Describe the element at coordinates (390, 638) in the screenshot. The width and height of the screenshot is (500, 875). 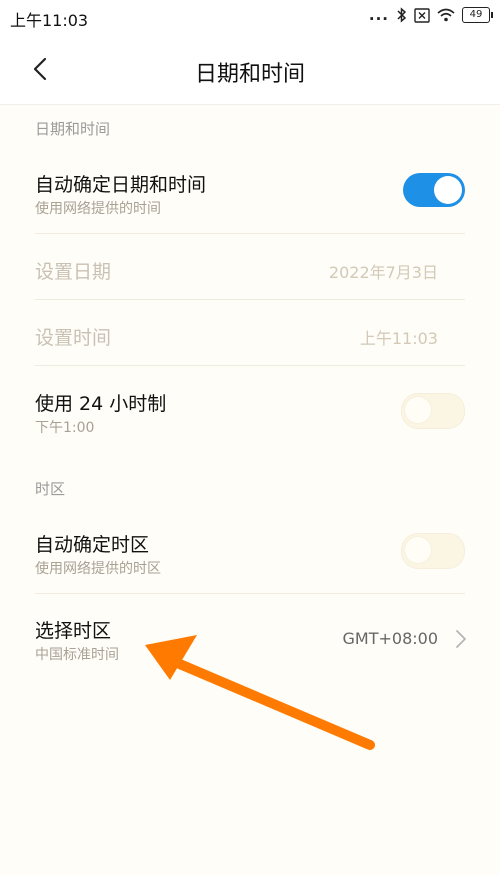
I see `timezone-value: GMT+08:00` at that location.